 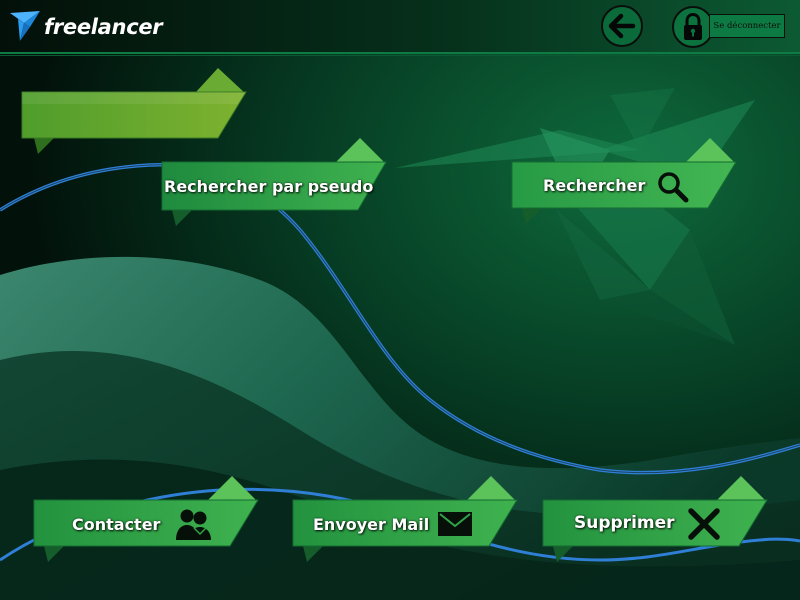 I want to click on contact-label: Contacter, so click(x=116, y=524).